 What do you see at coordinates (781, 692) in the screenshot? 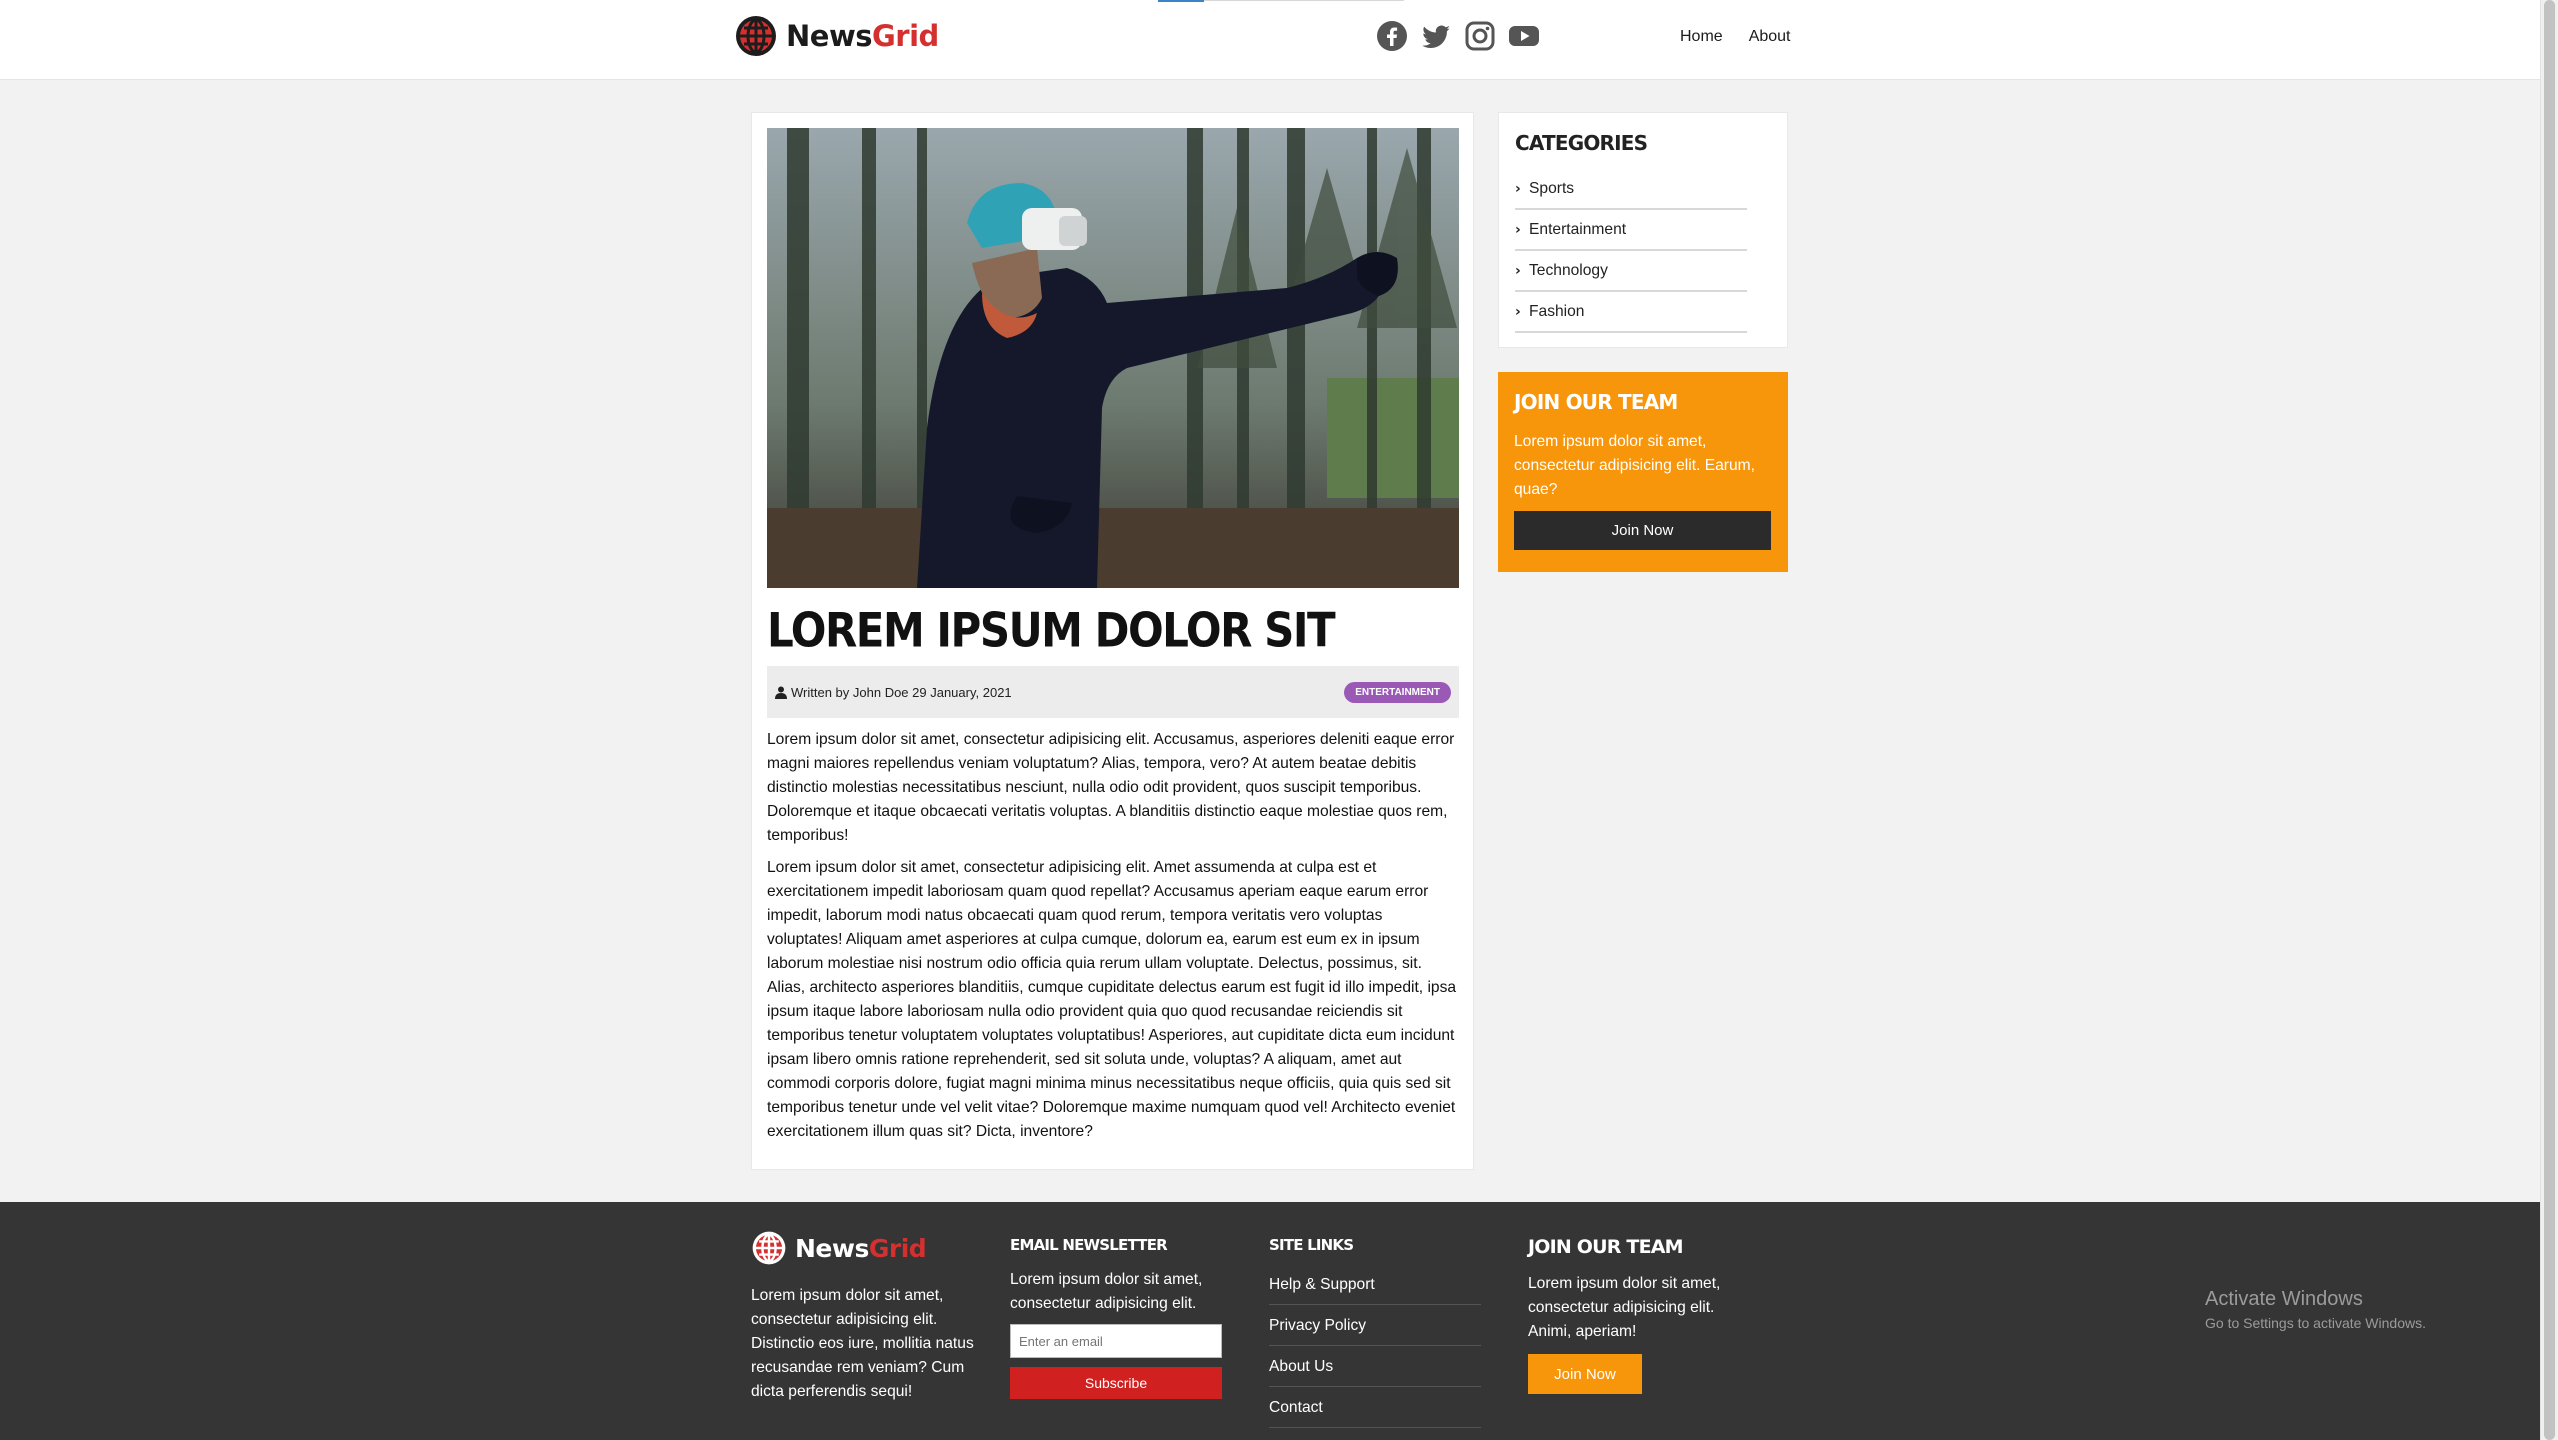
I see `user-icon` at bounding box center [781, 692].